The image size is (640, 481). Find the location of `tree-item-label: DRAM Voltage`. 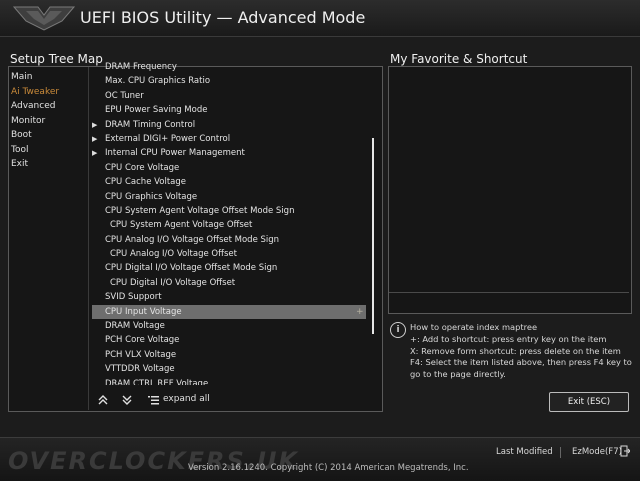

tree-item-label: DRAM Voltage is located at coordinates (135, 326).